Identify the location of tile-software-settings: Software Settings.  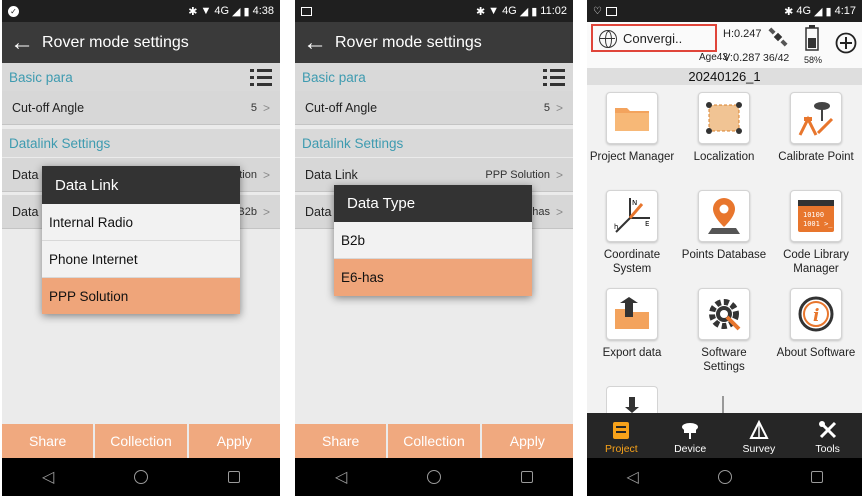
(724, 331).